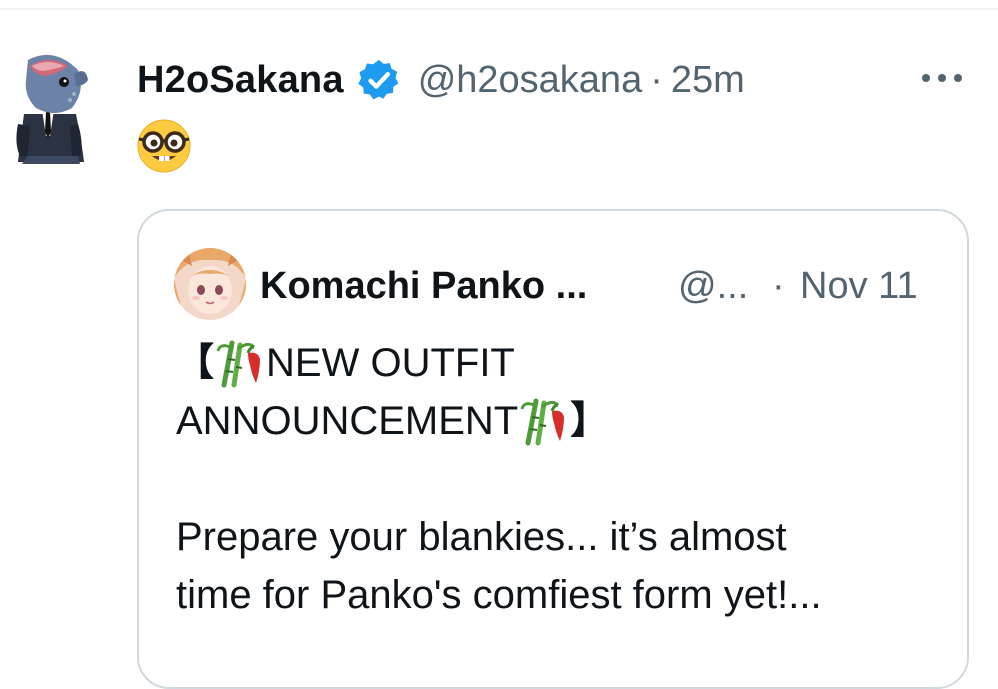 The height and width of the screenshot is (689, 998). I want to click on tweet-text, so click(164, 146).